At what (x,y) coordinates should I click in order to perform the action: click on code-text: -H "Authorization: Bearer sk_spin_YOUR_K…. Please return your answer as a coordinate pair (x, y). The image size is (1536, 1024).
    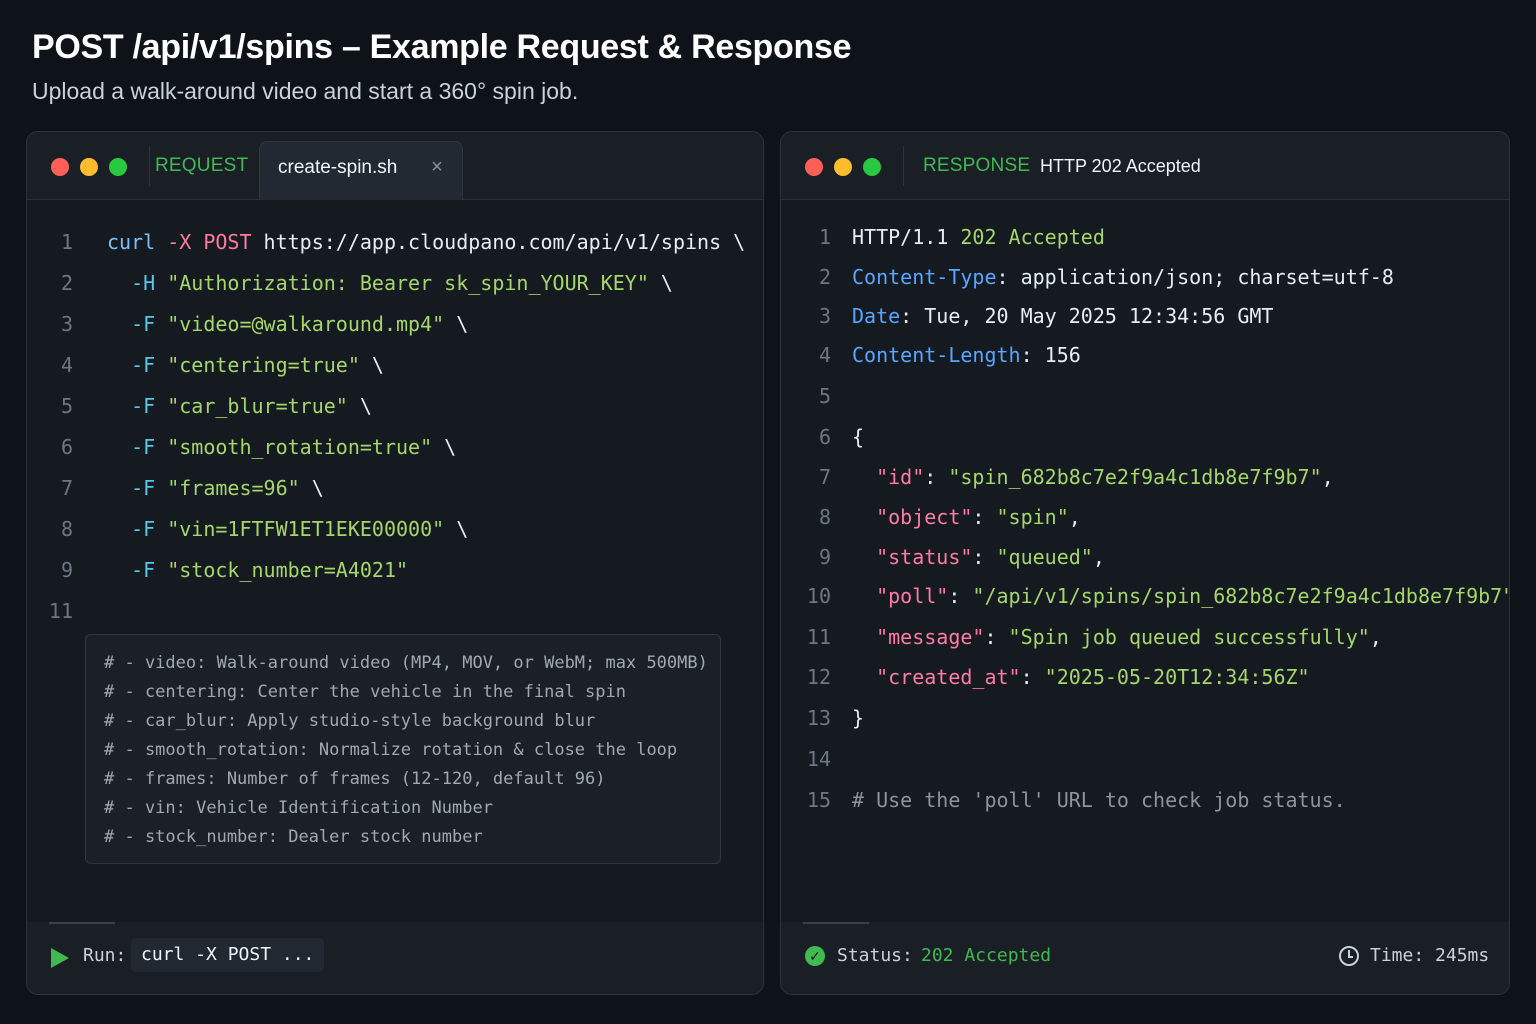
    Looking at the image, I should click on (390, 283).